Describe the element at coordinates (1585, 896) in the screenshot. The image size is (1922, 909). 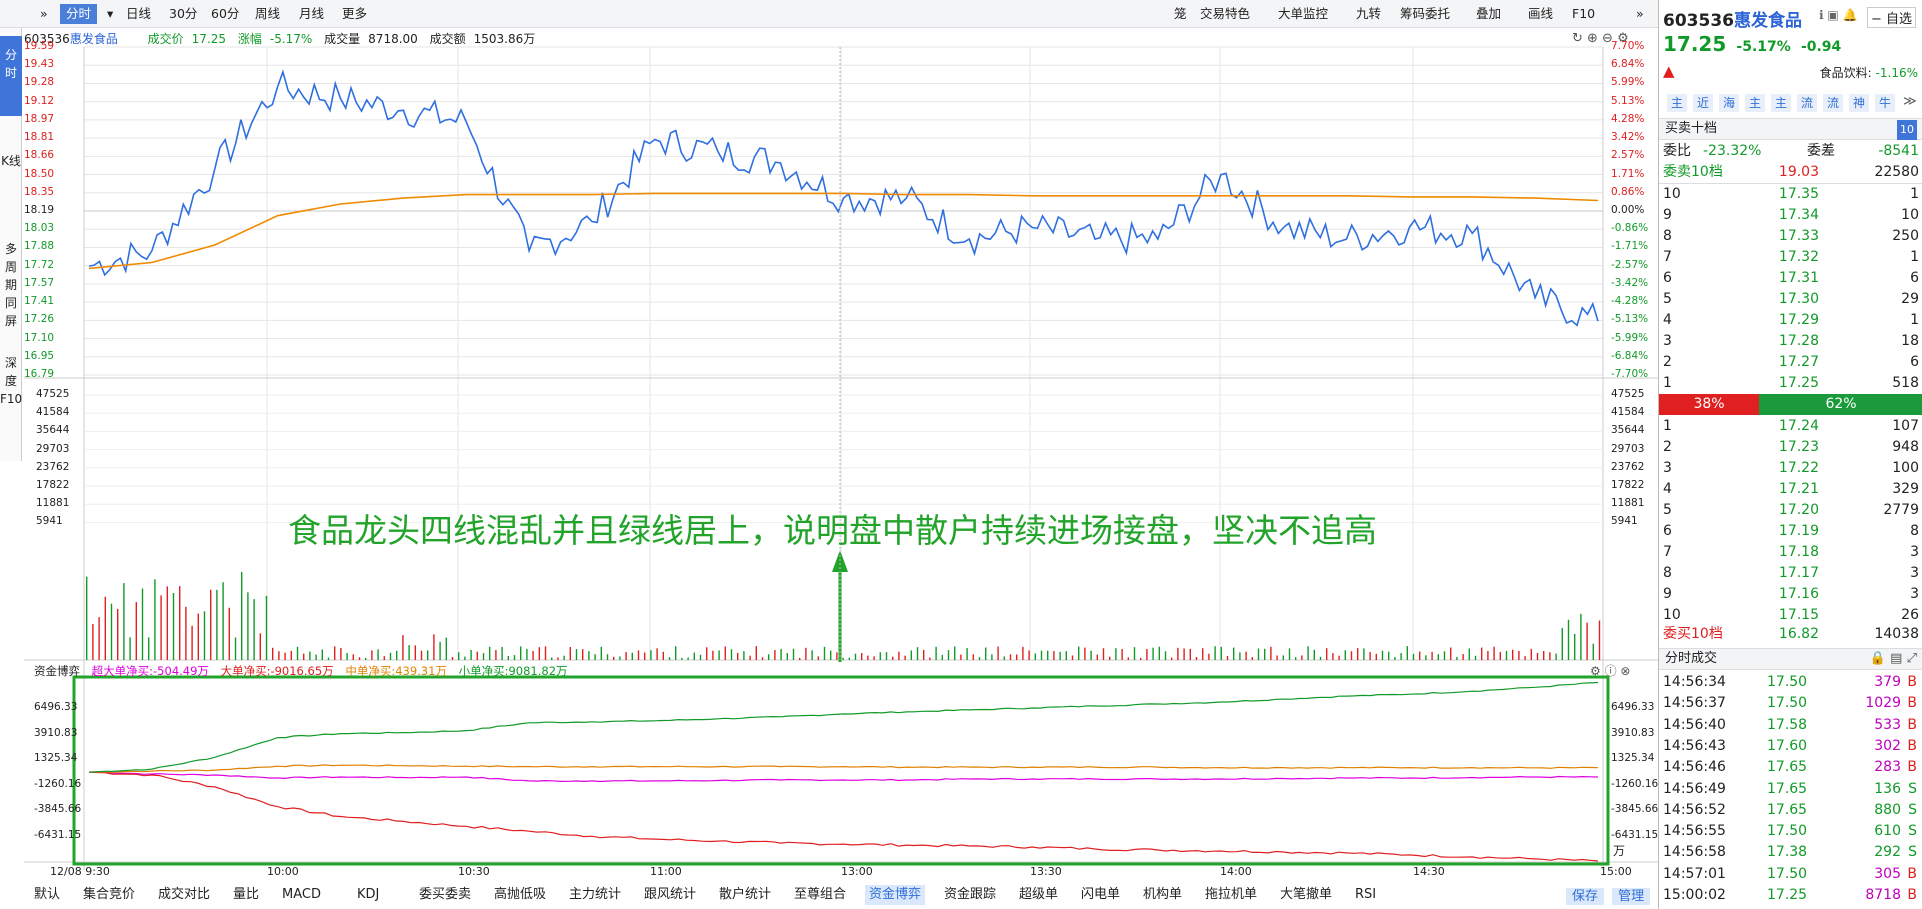
I see `save-button: 保存` at that location.